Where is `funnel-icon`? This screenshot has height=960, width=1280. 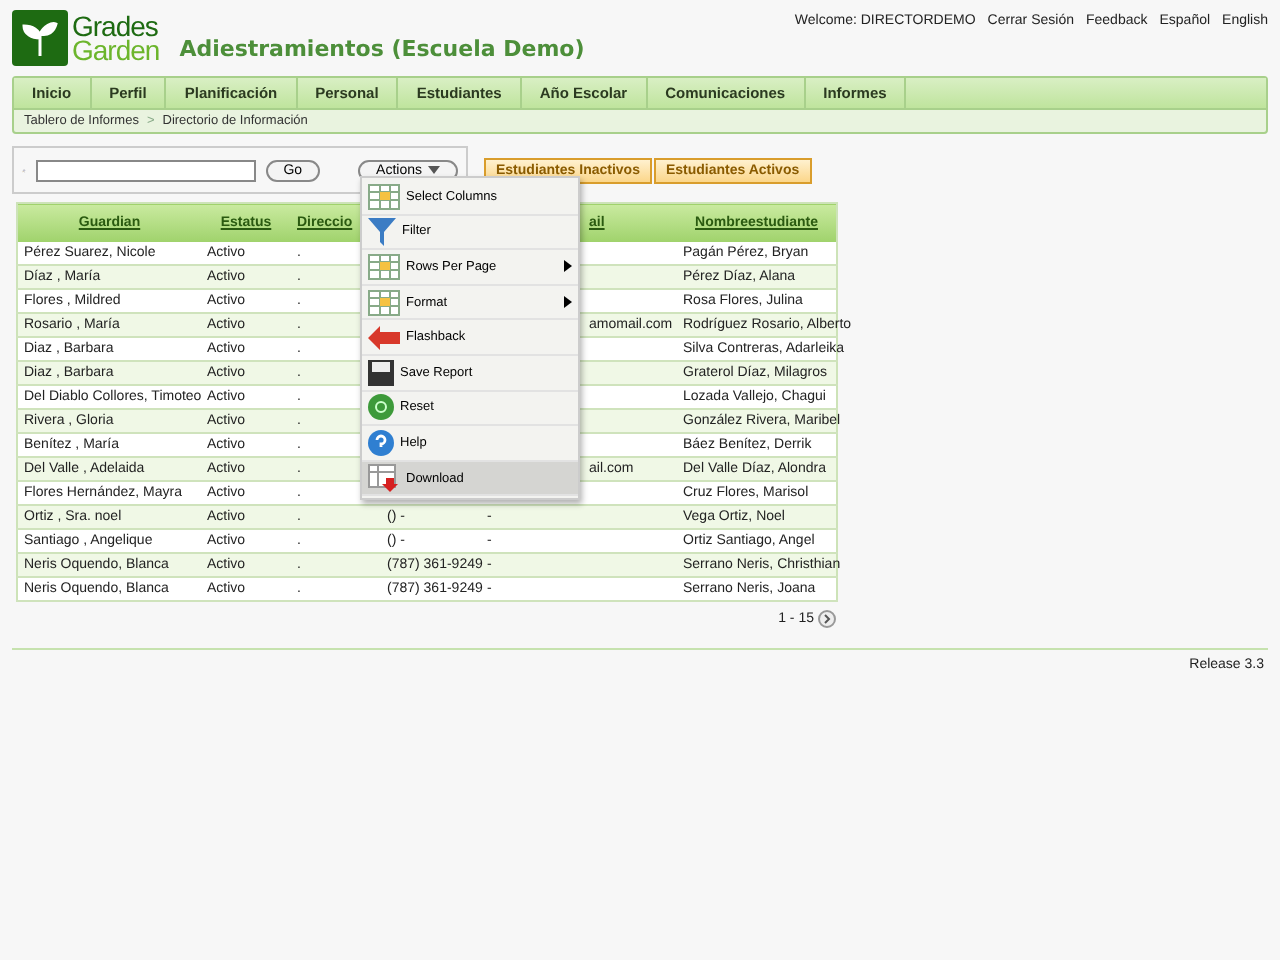
funnel-icon is located at coordinates (382, 231).